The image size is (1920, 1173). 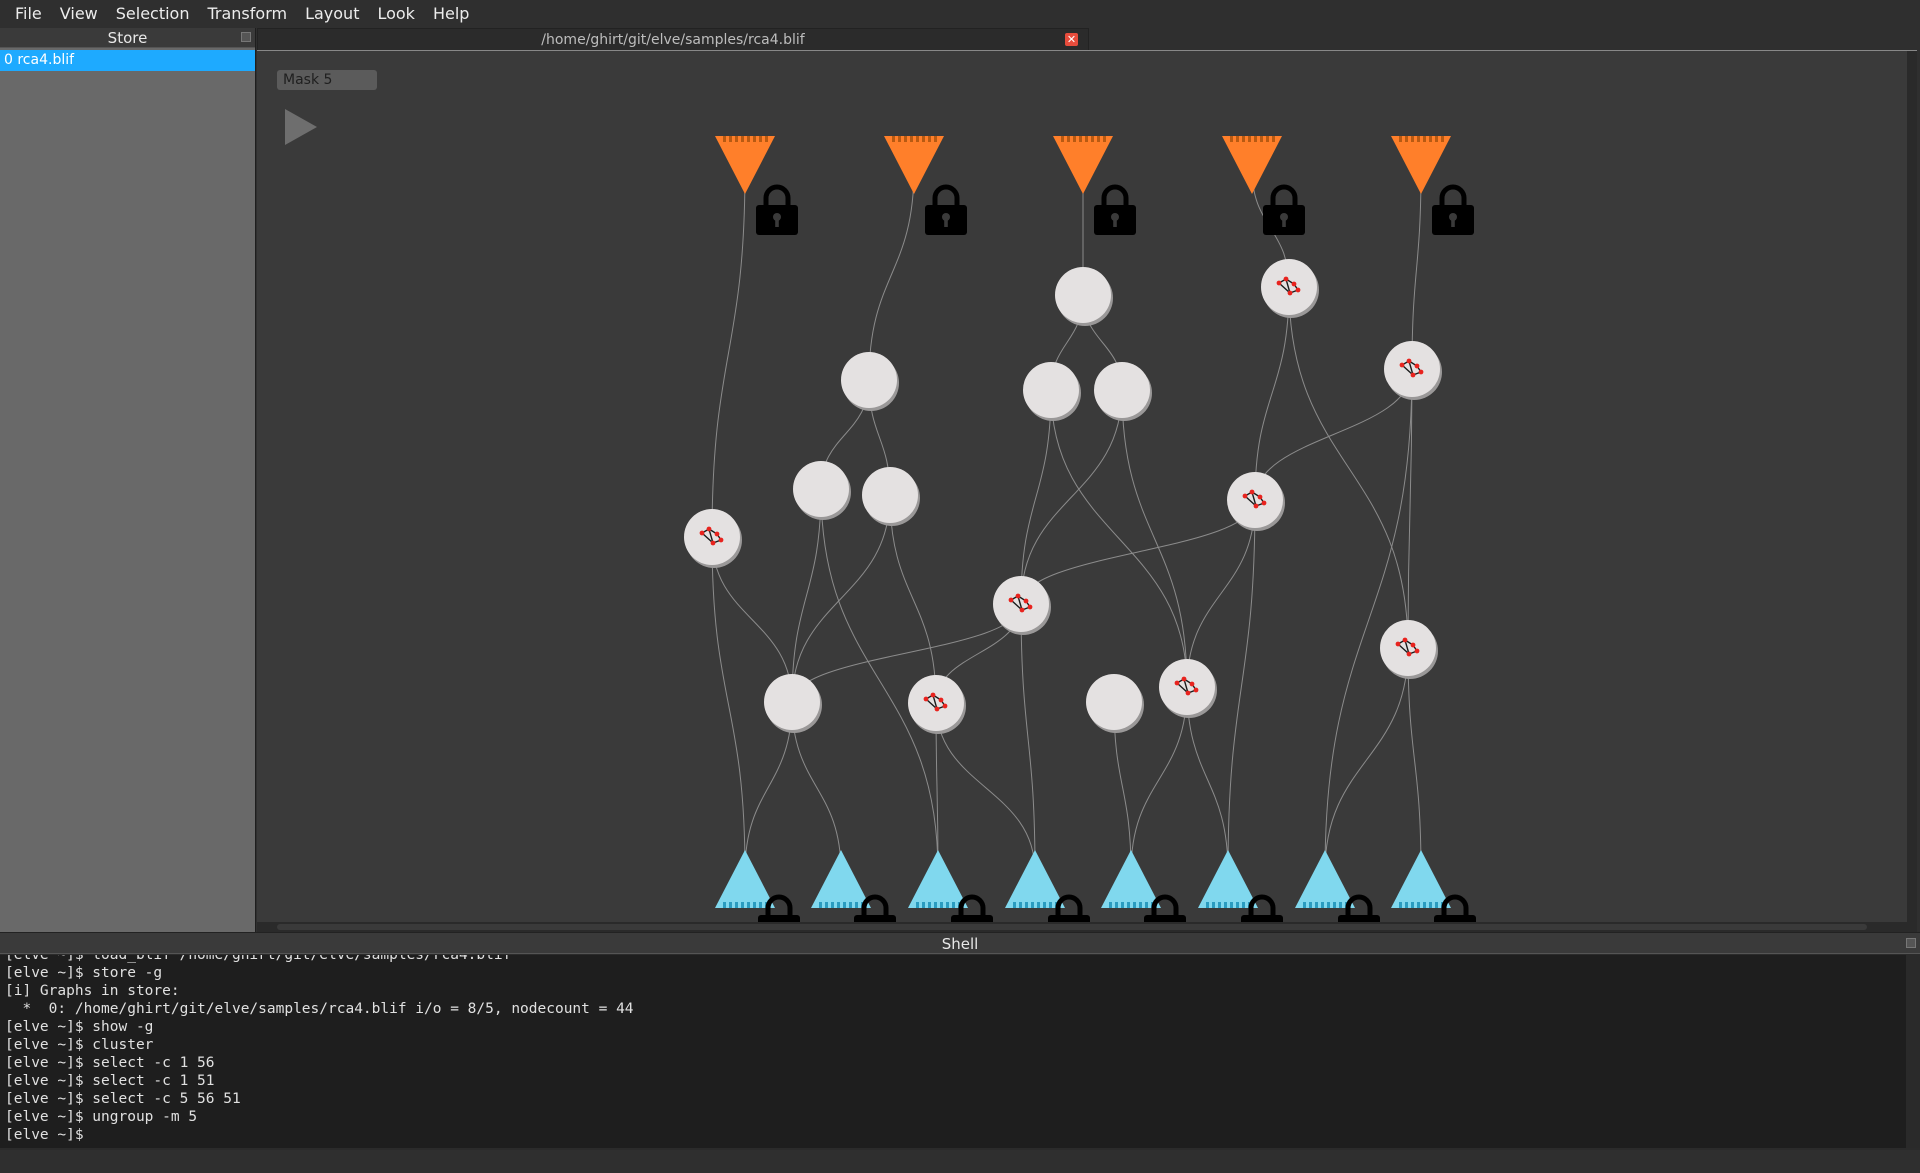 What do you see at coordinates (101, 1117) in the screenshot?
I see `shell-line: [elve ~]$ ungroup -m 5` at bounding box center [101, 1117].